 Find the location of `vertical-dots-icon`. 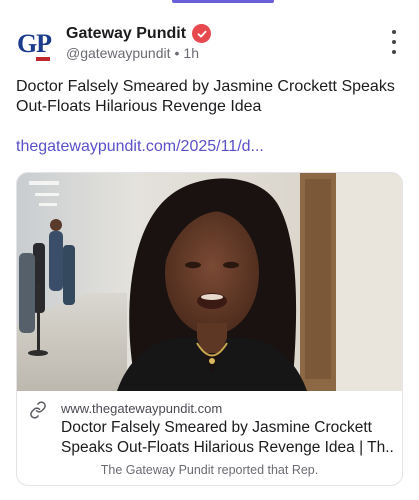

vertical-dots-icon is located at coordinates (394, 42).